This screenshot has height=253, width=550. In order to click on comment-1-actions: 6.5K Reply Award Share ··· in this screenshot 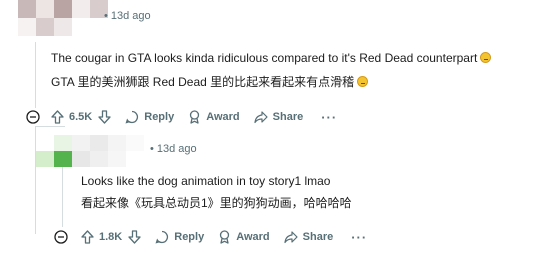, I will do `click(194, 117)`.